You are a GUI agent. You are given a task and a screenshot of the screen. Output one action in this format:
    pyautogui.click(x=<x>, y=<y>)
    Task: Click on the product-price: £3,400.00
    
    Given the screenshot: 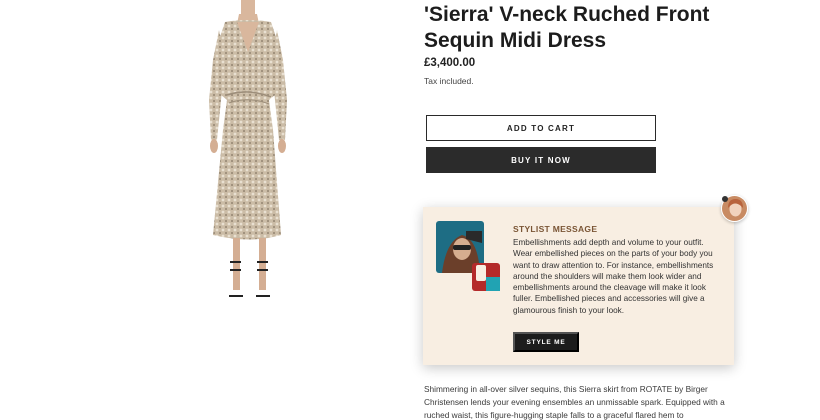 What is the action you would take?
    pyautogui.click(x=450, y=63)
    